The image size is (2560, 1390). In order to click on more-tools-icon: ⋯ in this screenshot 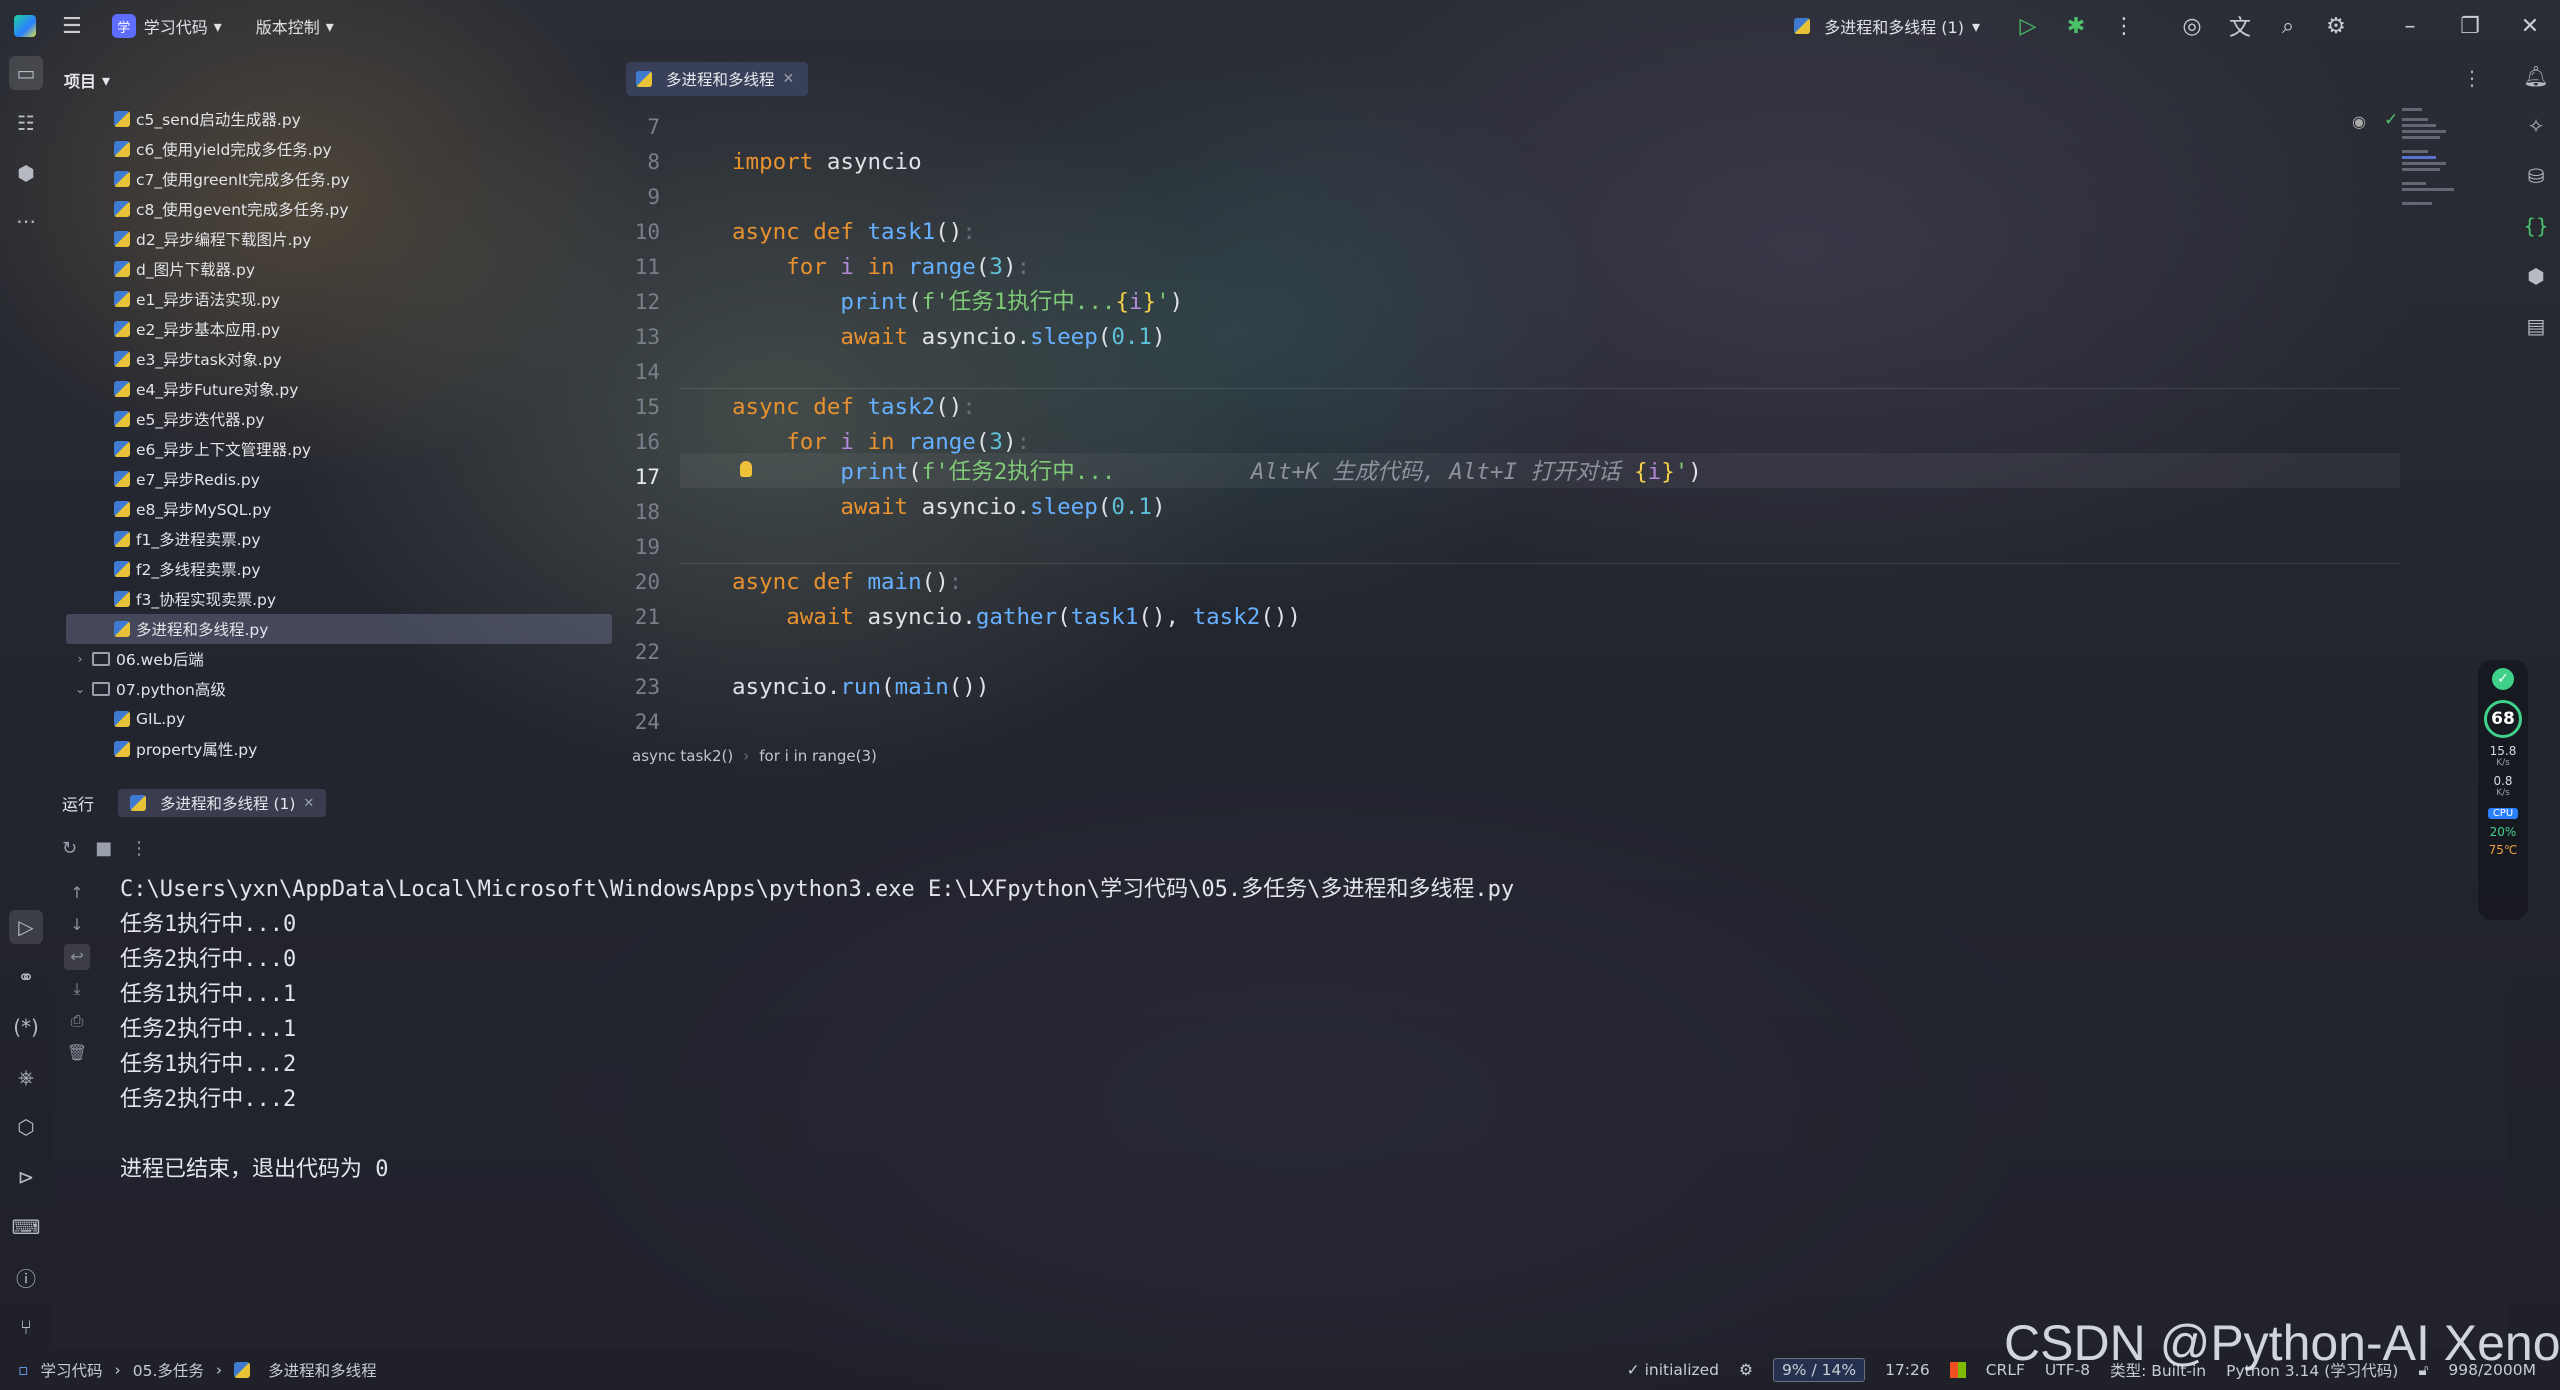, I will do `click(26, 221)`.